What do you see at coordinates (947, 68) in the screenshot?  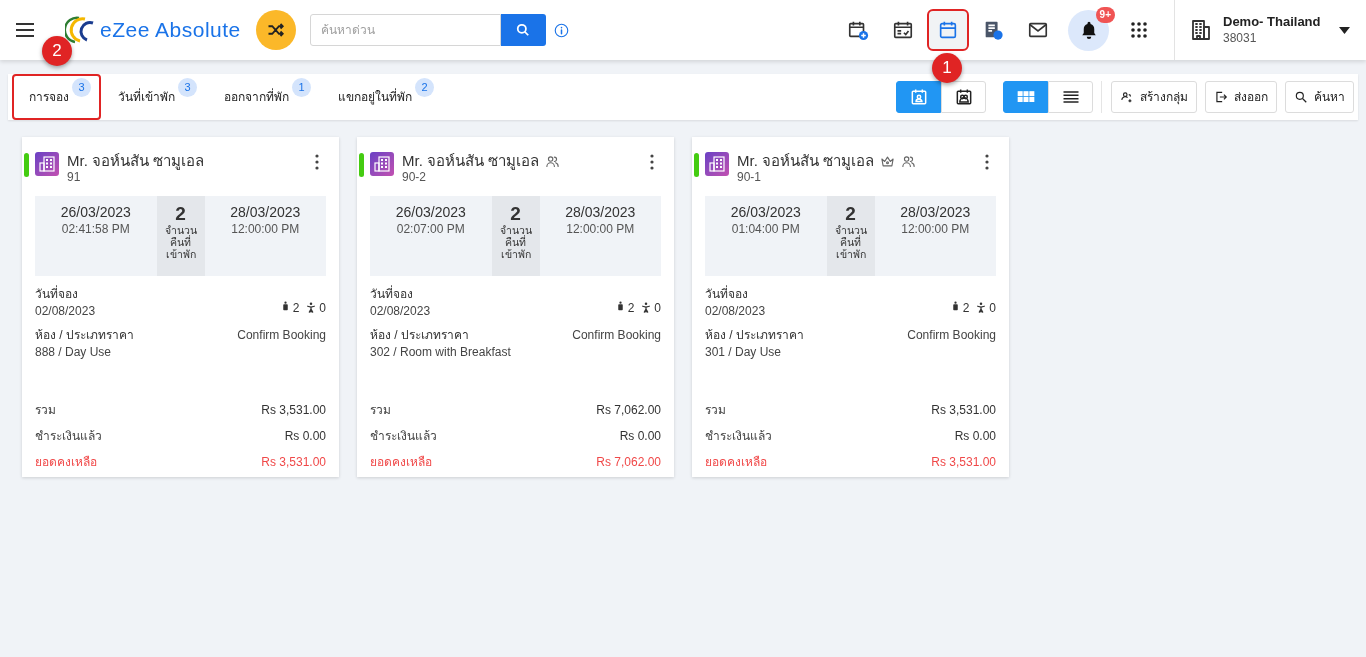 I see `step-number-badge: 1` at bounding box center [947, 68].